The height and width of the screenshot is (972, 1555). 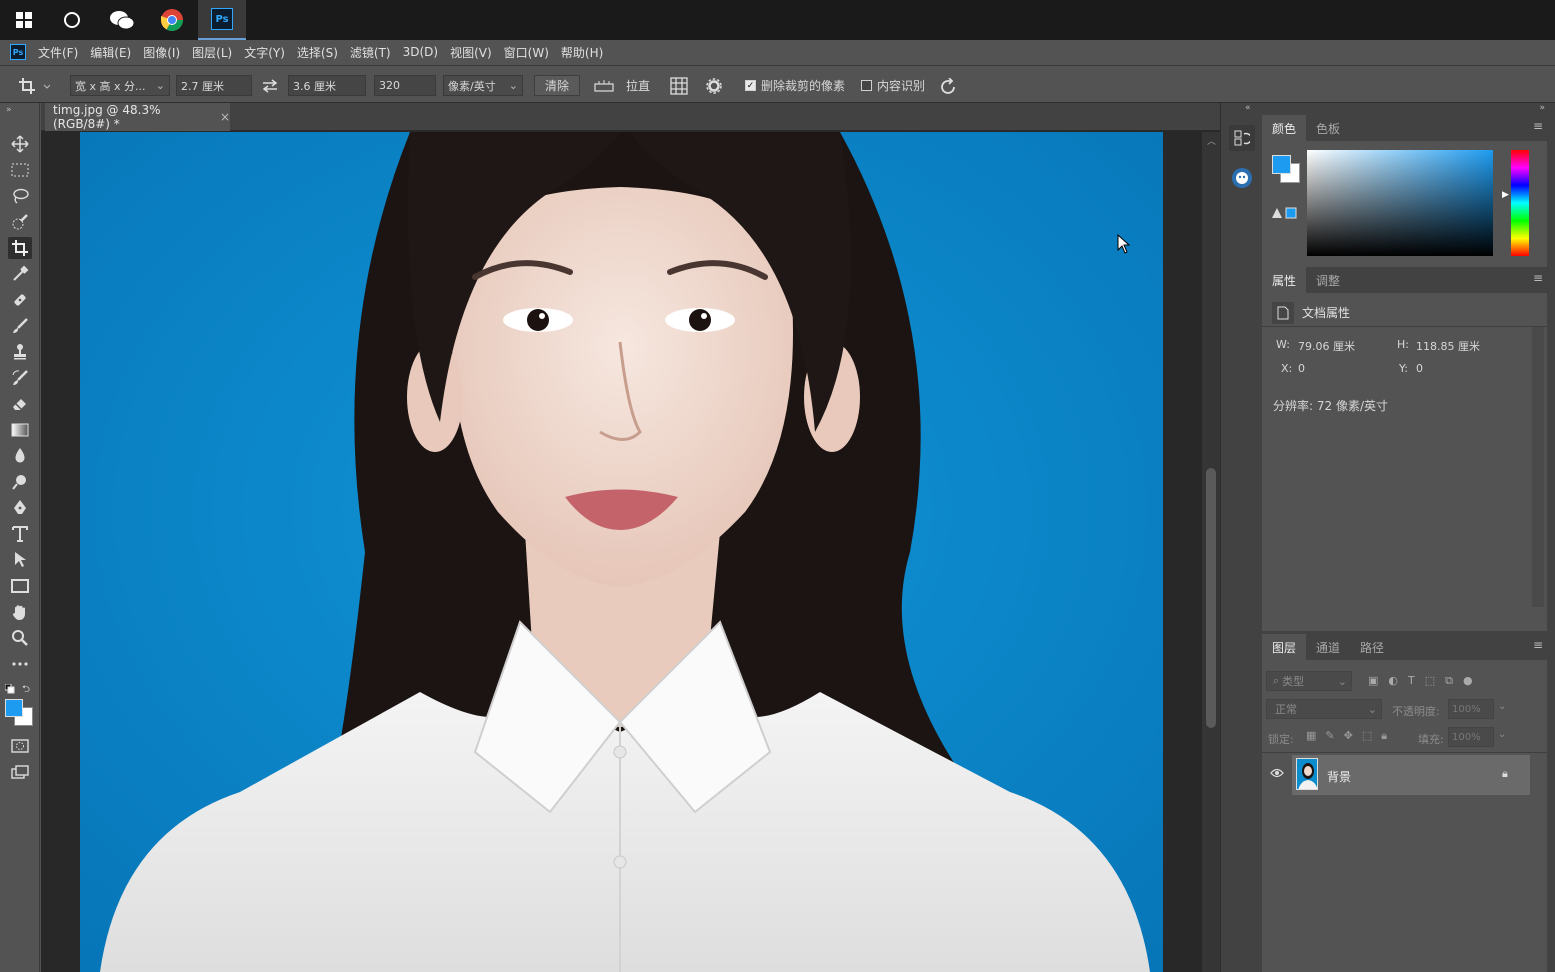 I want to click on fill-input: 100%, so click(x=1471, y=737).